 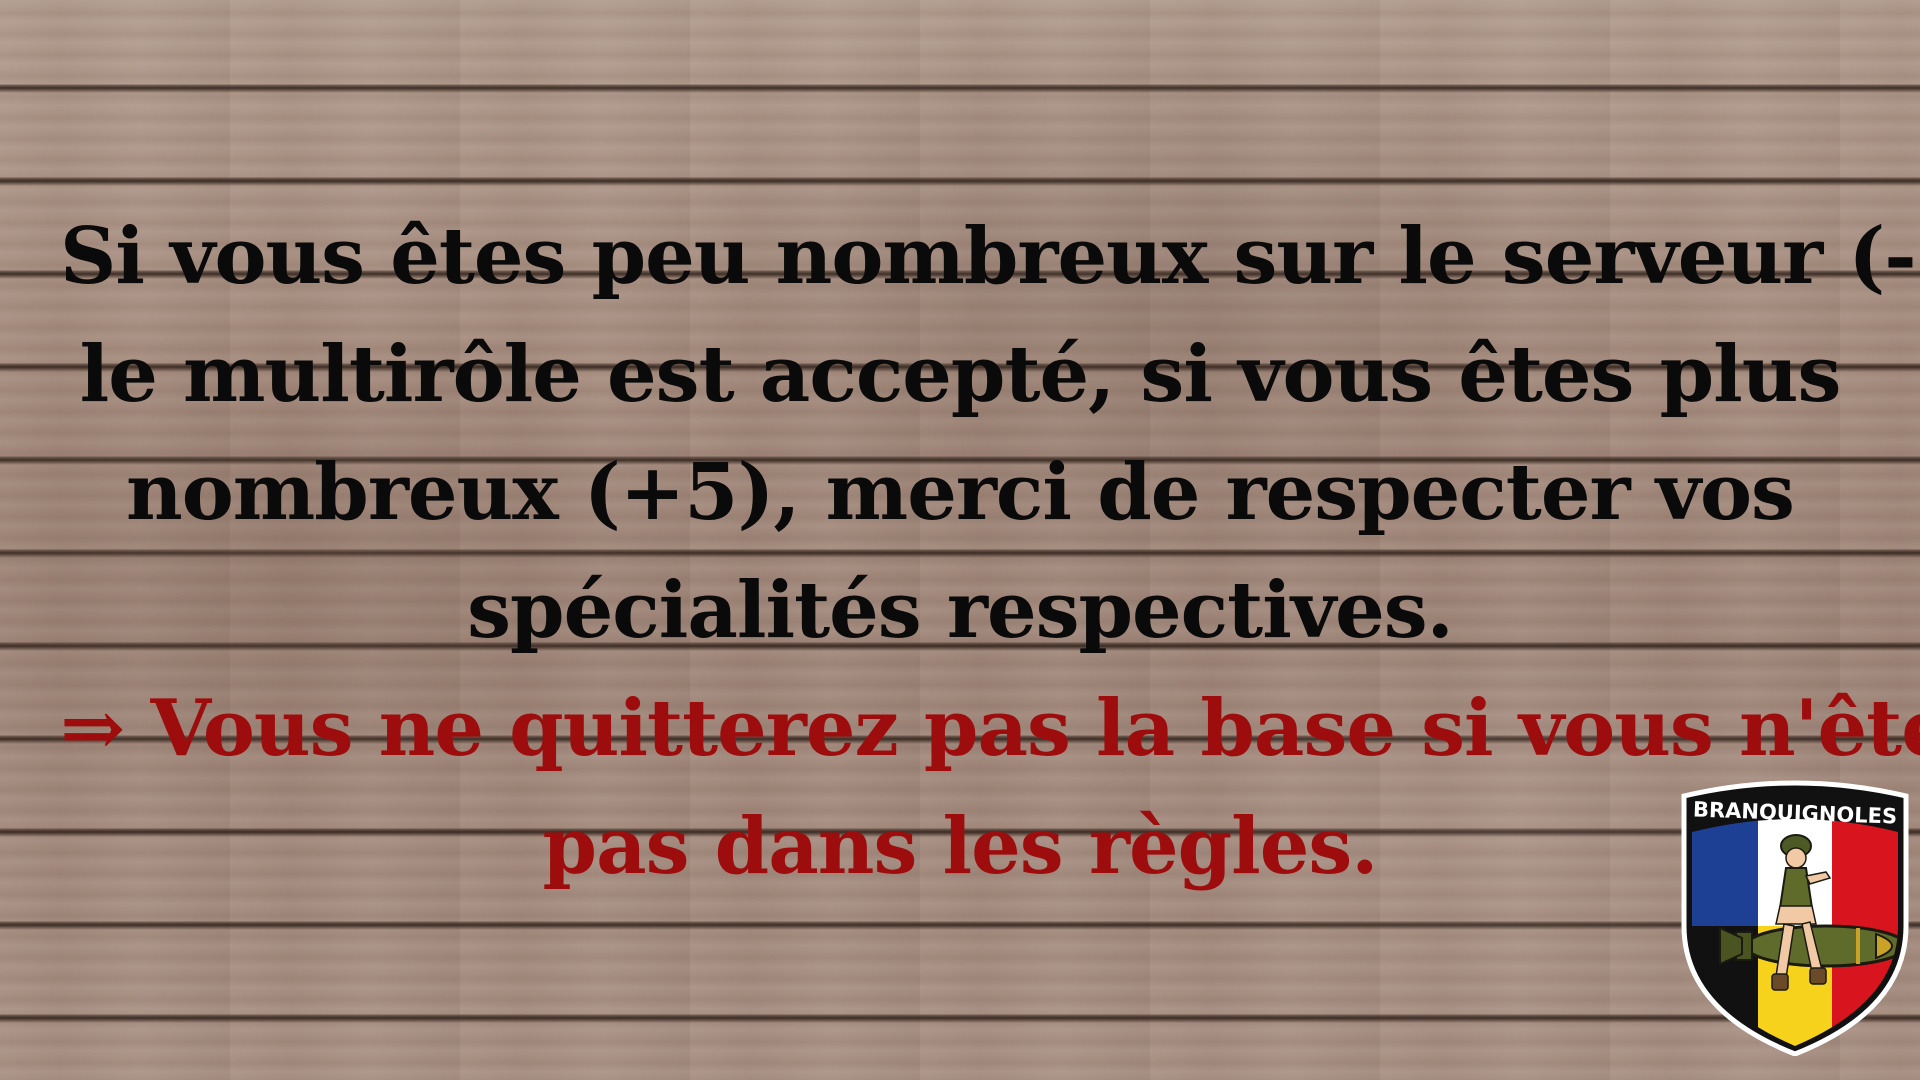 I want to click on branquignoles-logo-badge: BRANQUIGNOLES, so click(x=1795, y=918).